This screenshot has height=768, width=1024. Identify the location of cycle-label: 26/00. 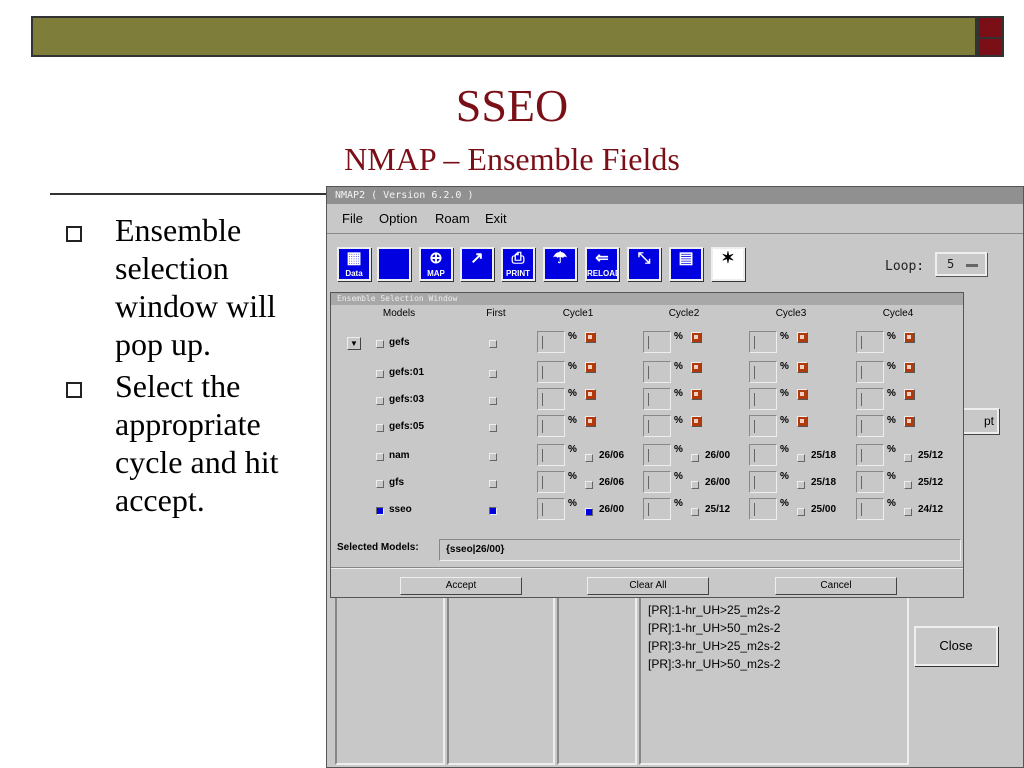
(718, 455).